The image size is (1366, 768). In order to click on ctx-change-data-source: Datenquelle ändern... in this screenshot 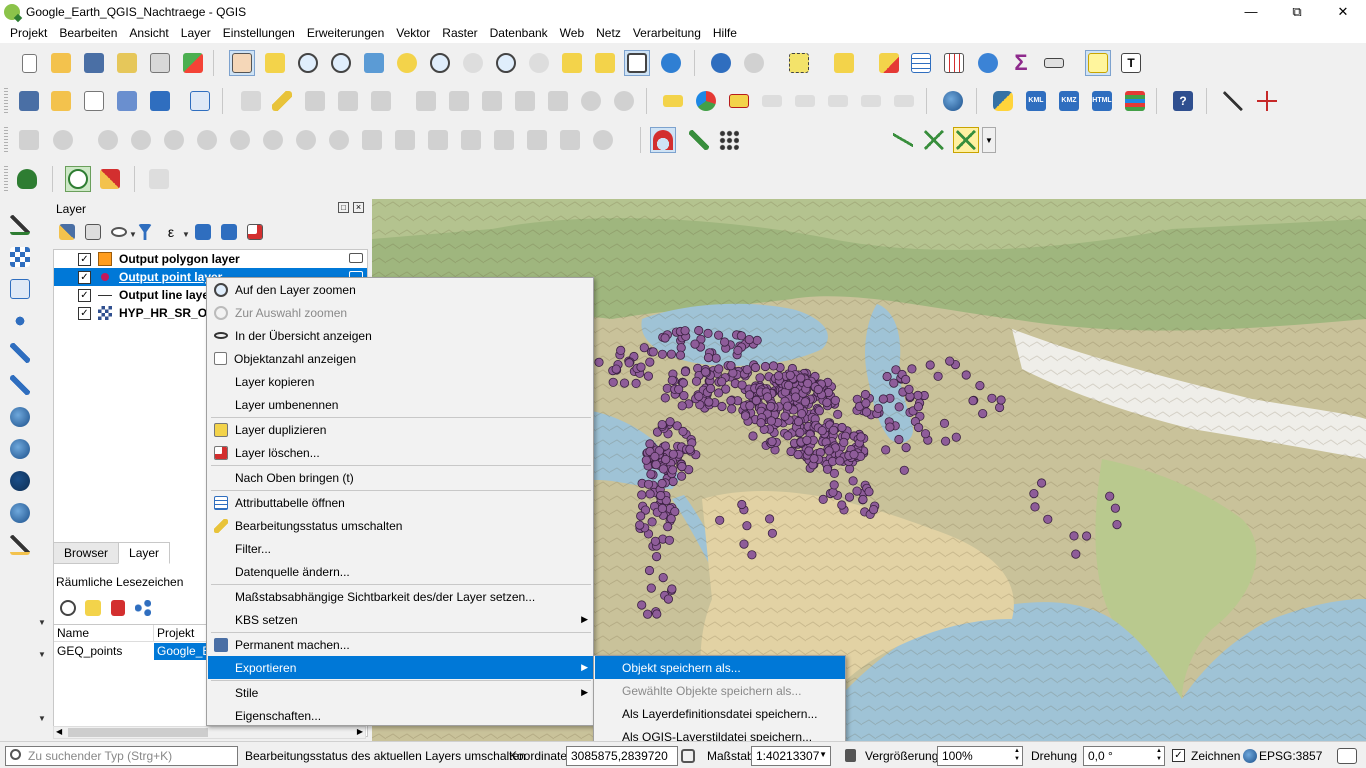, I will do `click(401, 571)`.